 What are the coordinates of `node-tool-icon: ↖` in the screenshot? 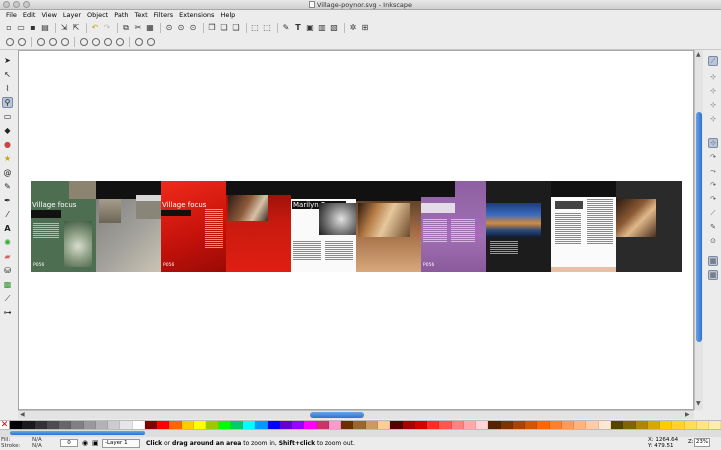 It's located at (7, 74).